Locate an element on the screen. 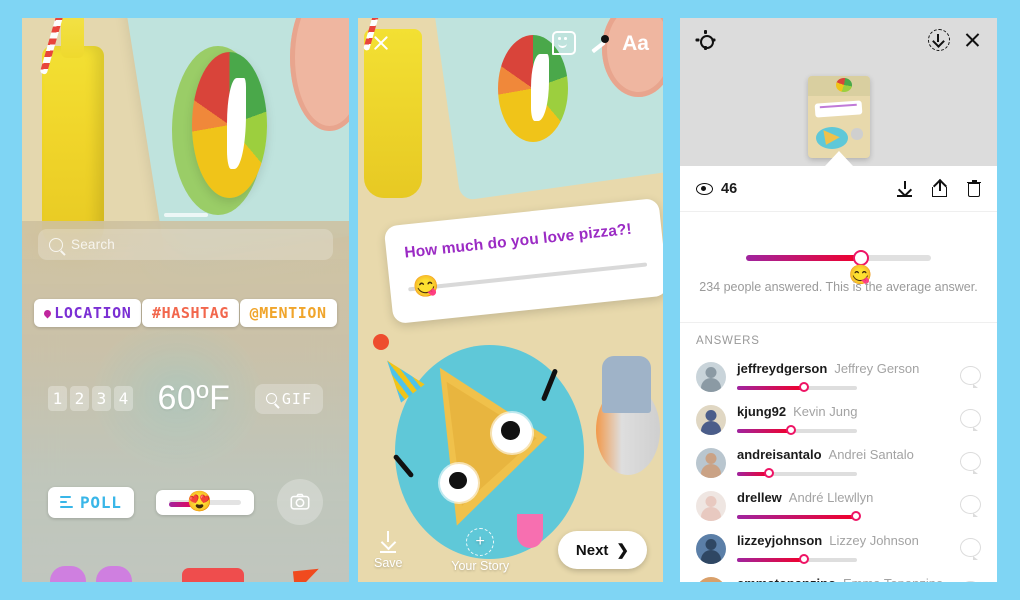 The image size is (1020, 600). answer-row: jeffreydgerson Jeffrey Gerson is located at coordinates (838, 375).